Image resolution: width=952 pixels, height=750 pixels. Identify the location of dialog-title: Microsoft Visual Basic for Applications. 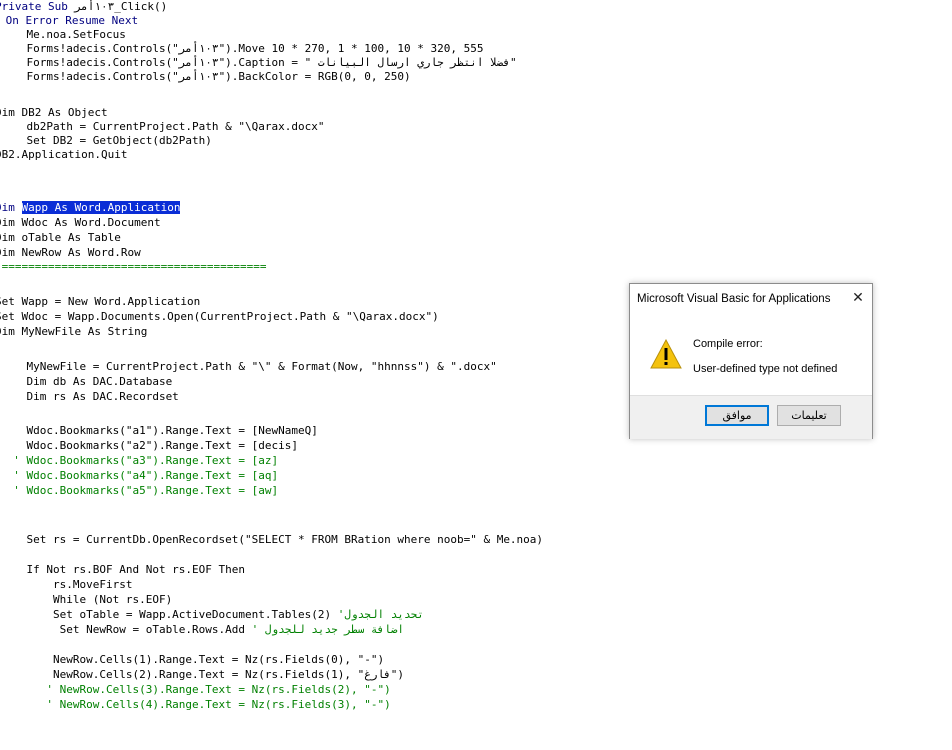
(734, 299).